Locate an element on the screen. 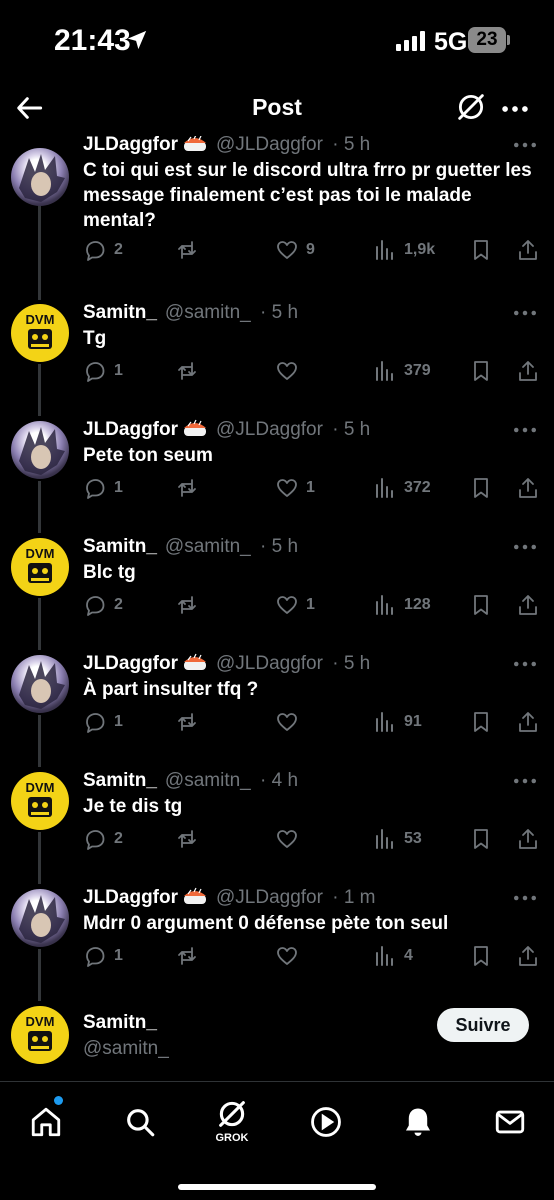 The image size is (554, 1200). tweet-header: Samitn_ @samitn_ · 5 h is located at coordinates (286, 547).